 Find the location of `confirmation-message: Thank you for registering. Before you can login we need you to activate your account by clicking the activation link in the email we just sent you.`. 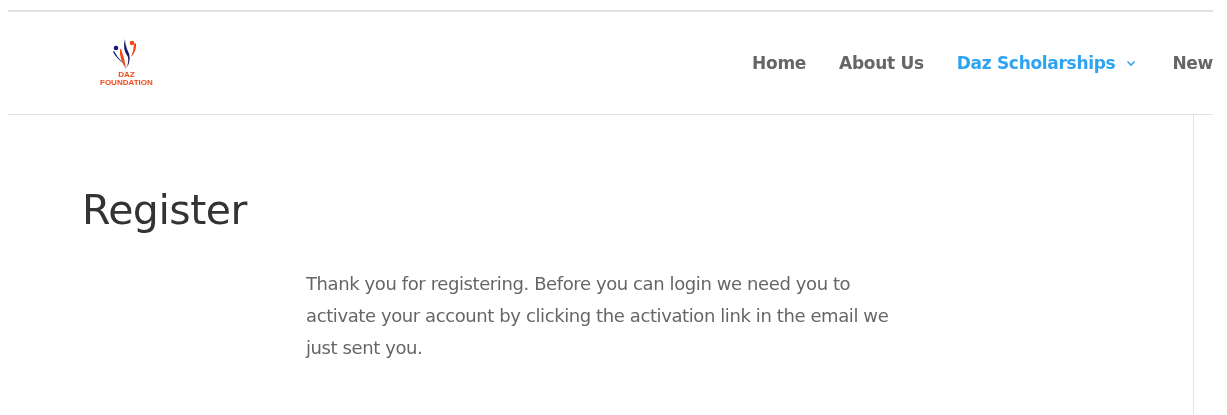

confirmation-message: Thank you for registering. Before you can login we need you to activate your account by clicking the activation link in the email we just sent you. is located at coordinates (598, 316).